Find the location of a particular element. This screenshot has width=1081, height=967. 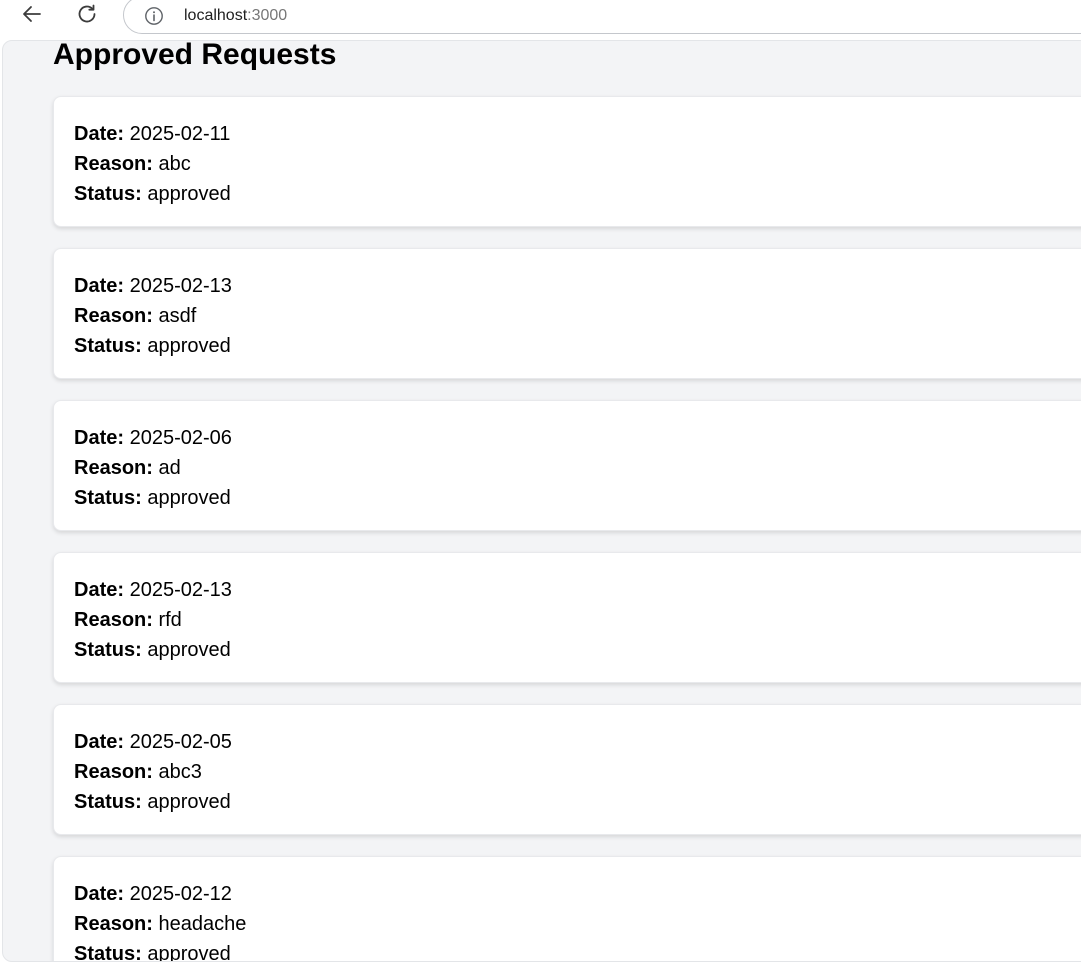

request-reason-row: Reason: headache is located at coordinates (577, 924).